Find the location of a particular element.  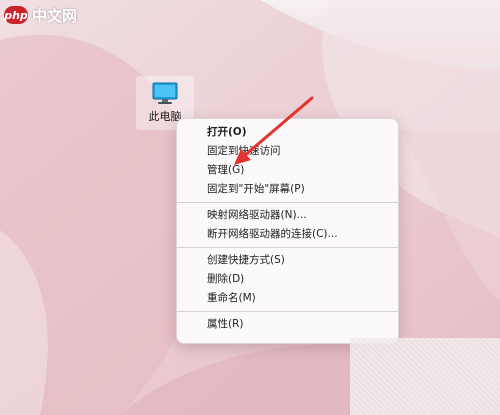

menu-item: 打开(O) is located at coordinates (287, 132).